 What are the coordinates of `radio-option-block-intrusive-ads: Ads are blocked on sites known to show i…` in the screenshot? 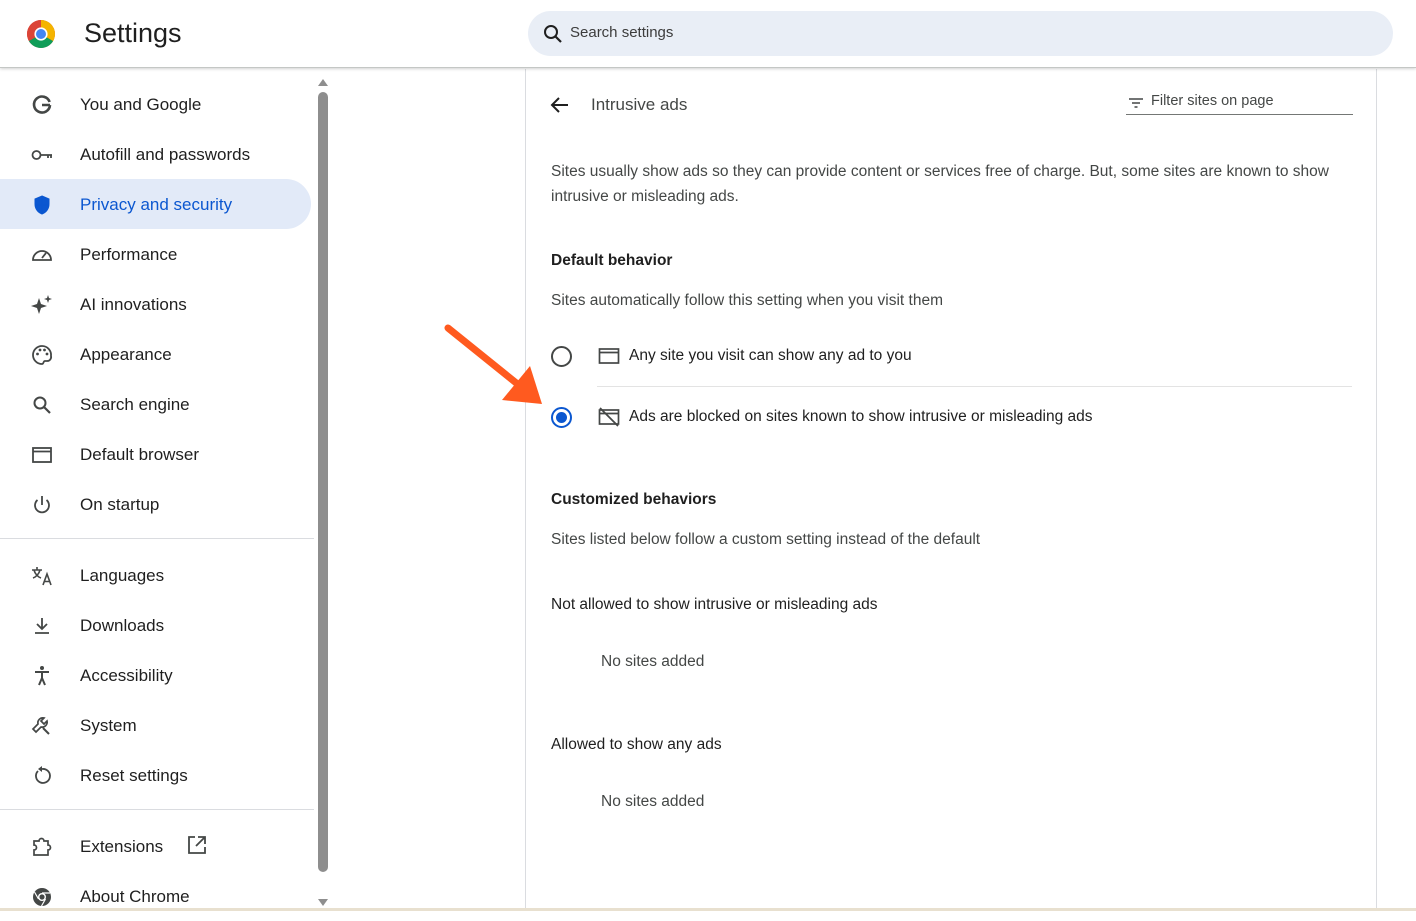 It's located at (950, 417).